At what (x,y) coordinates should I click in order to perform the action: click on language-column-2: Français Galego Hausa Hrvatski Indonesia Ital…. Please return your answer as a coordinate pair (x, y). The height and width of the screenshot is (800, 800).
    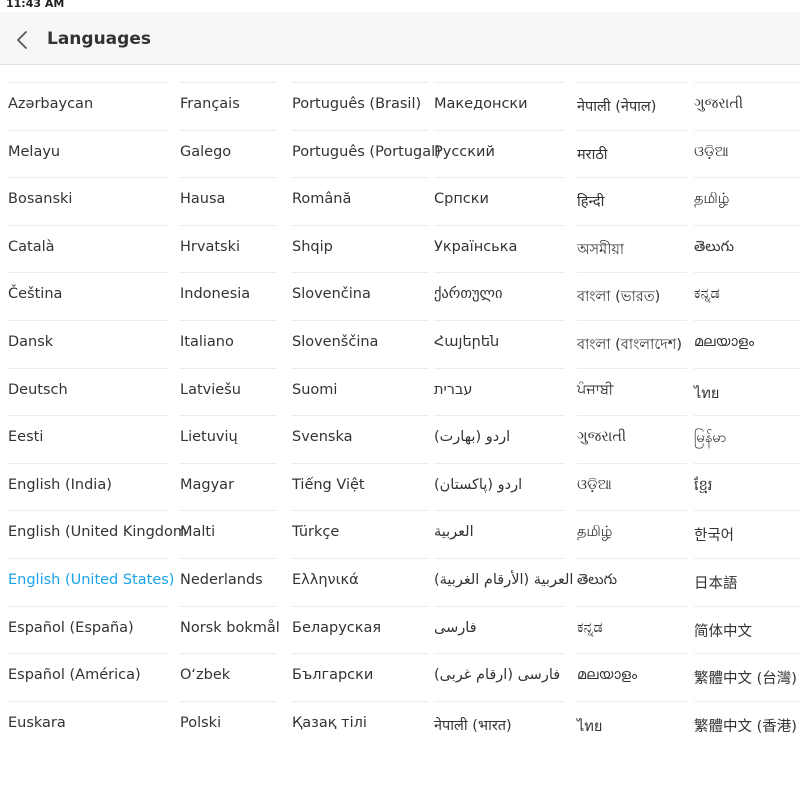
    Looking at the image, I should click on (230, 415).